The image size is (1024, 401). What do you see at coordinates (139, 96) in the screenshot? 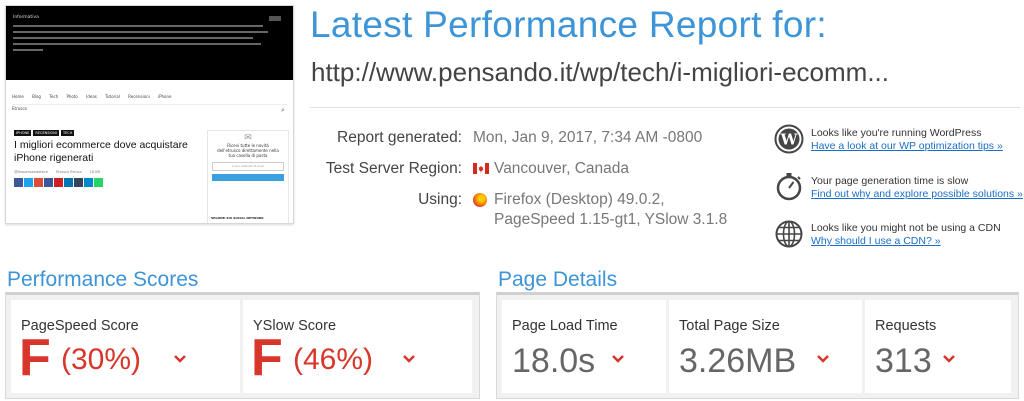
I see `nav-item: Recensioni` at bounding box center [139, 96].